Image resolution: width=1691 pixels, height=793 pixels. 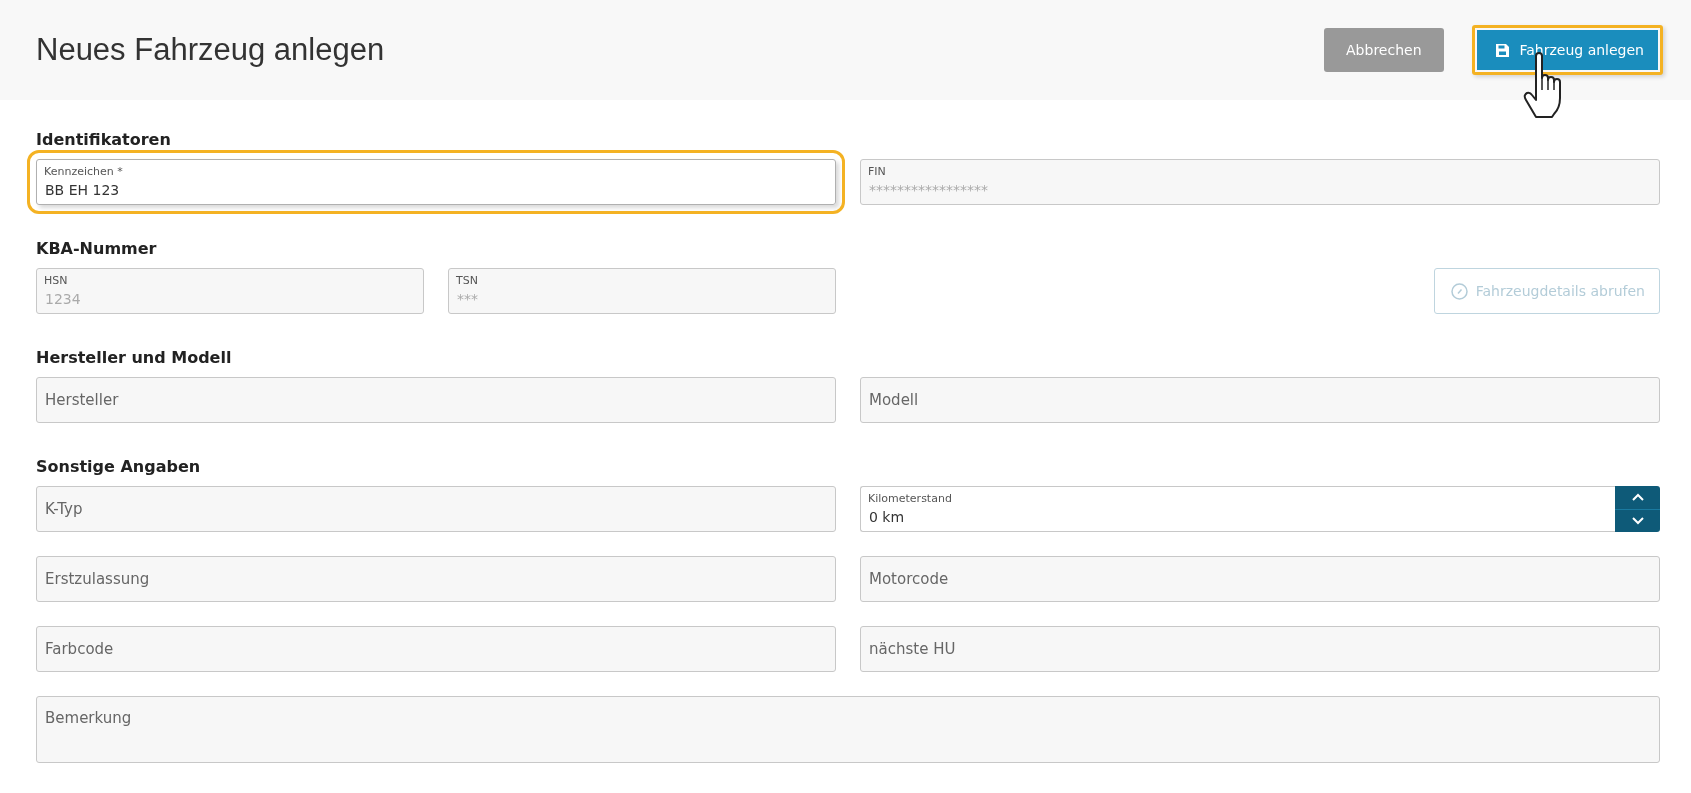 What do you see at coordinates (97, 249) in the screenshot?
I see `section-title: KBA-Nummer` at bounding box center [97, 249].